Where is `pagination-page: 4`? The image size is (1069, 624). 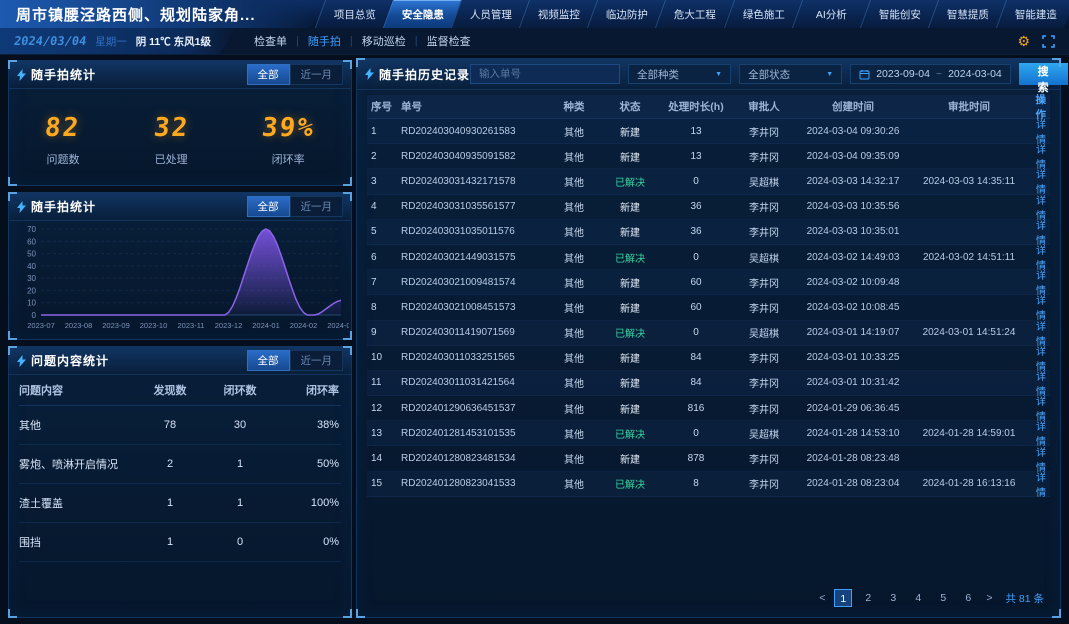 pagination-page: 4 is located at coordinates (918, 598).